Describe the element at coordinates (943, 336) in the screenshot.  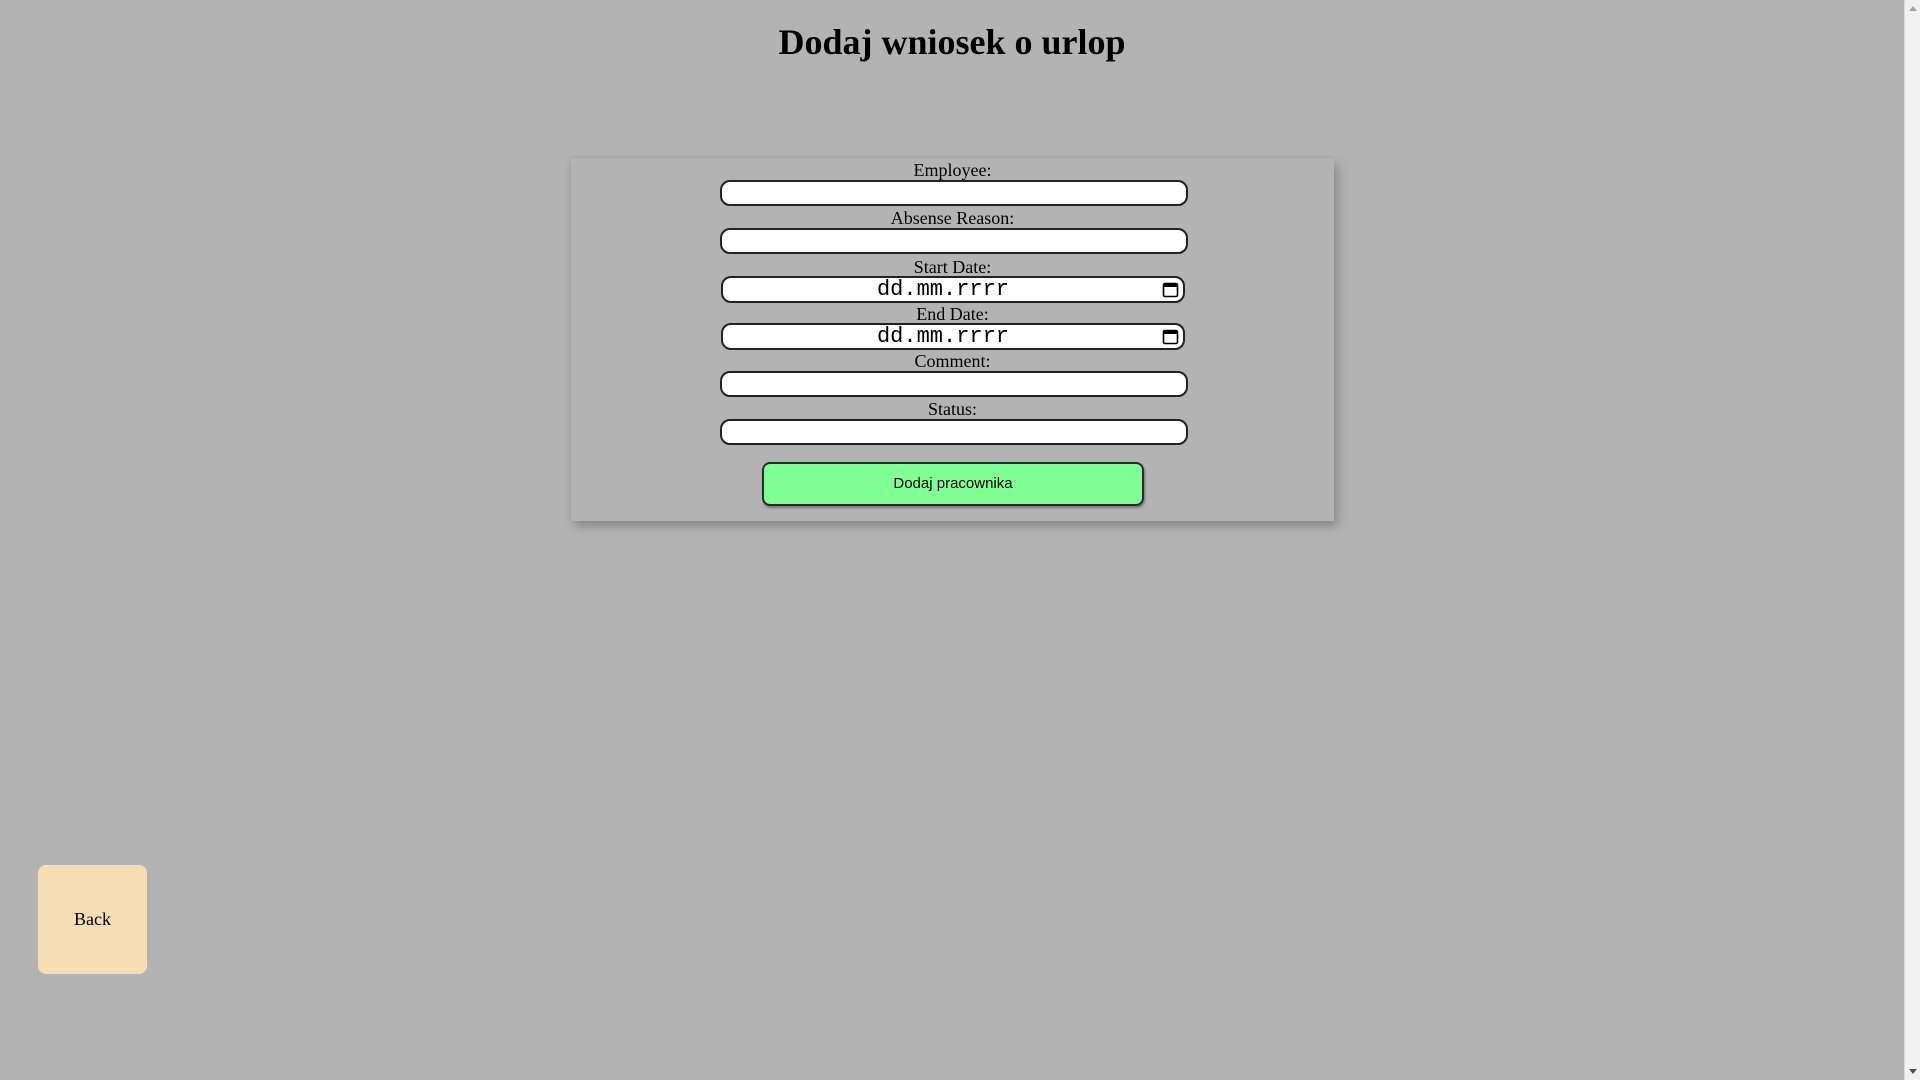
I see `end-date-placeholder: dd.mm.rrrr` at that location.